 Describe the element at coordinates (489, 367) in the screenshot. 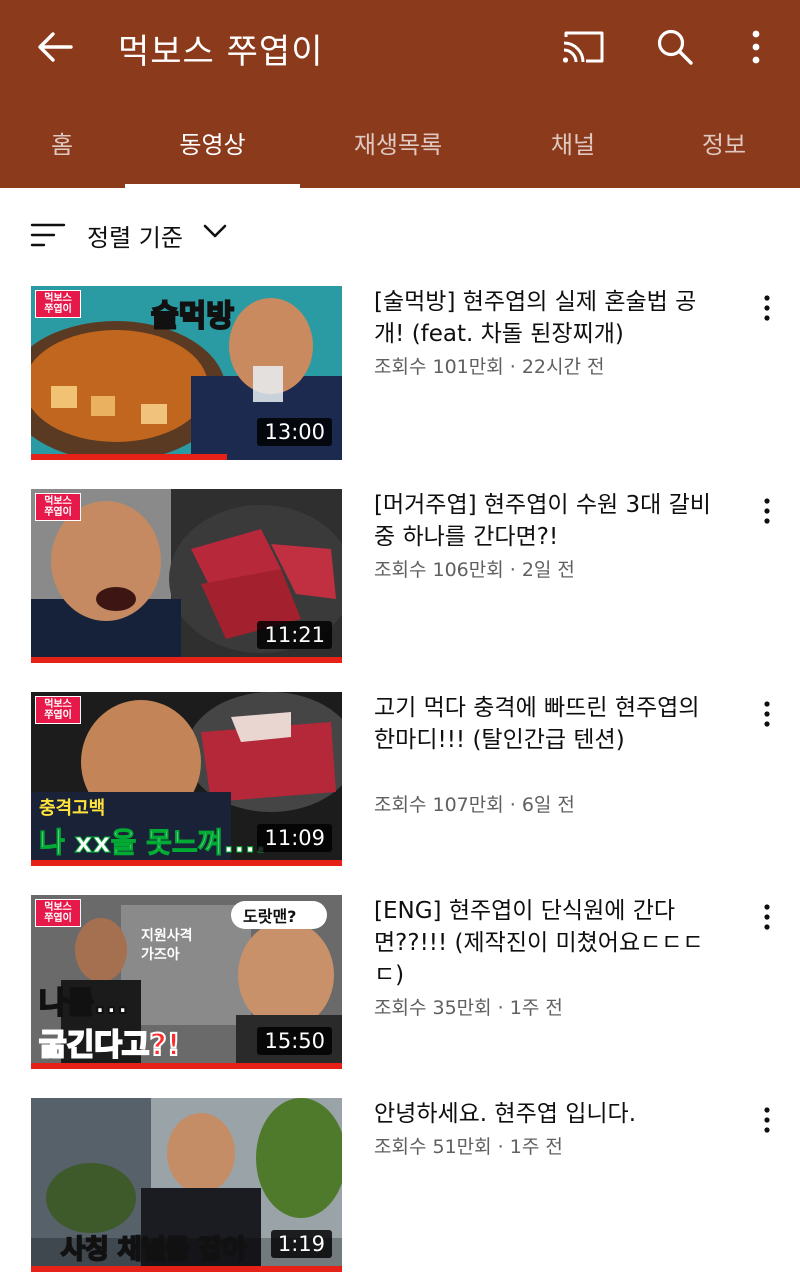

I see `video-meta: 조회수 101만회 · 22시간 전` at that location.